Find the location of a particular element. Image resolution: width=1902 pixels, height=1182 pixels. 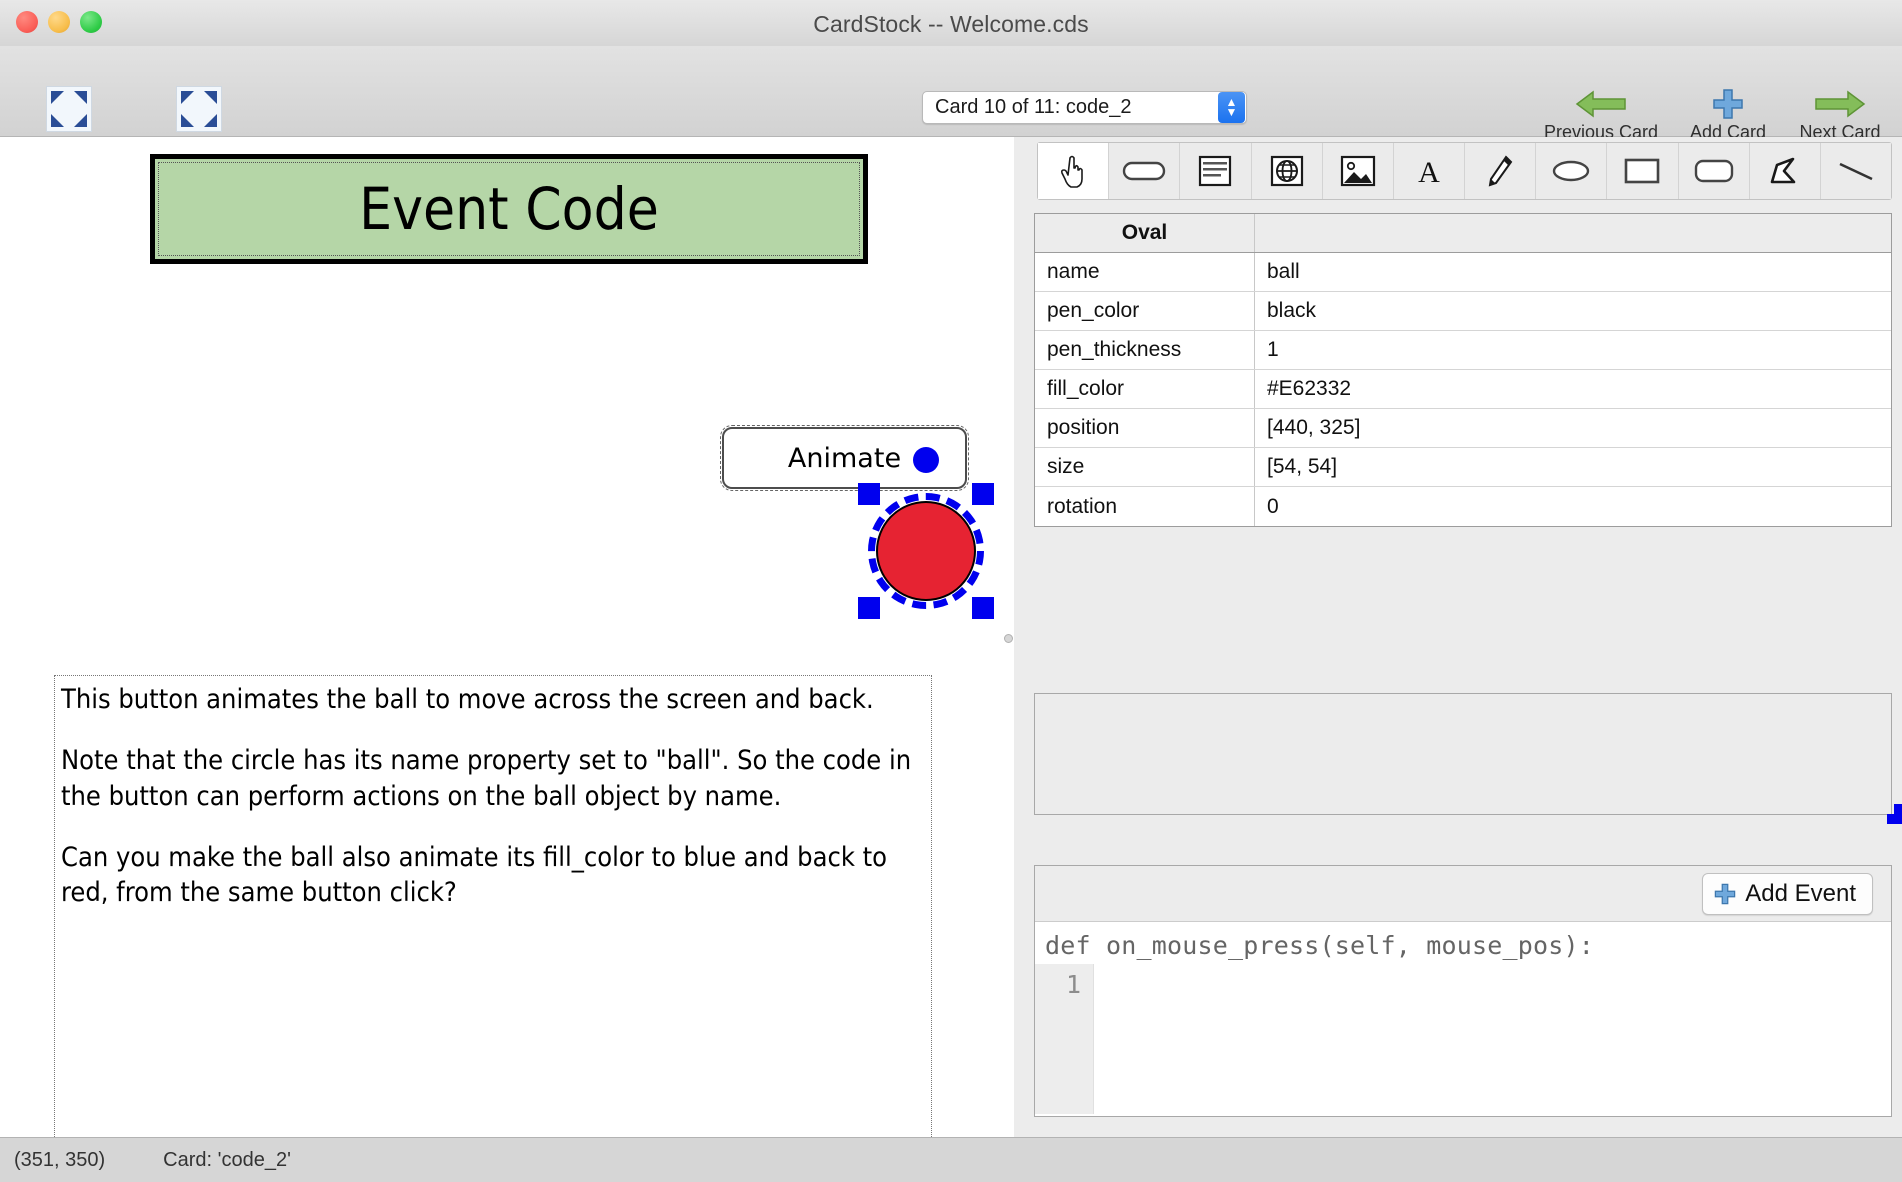

oval-tool is located at coordinates (1572, 171).